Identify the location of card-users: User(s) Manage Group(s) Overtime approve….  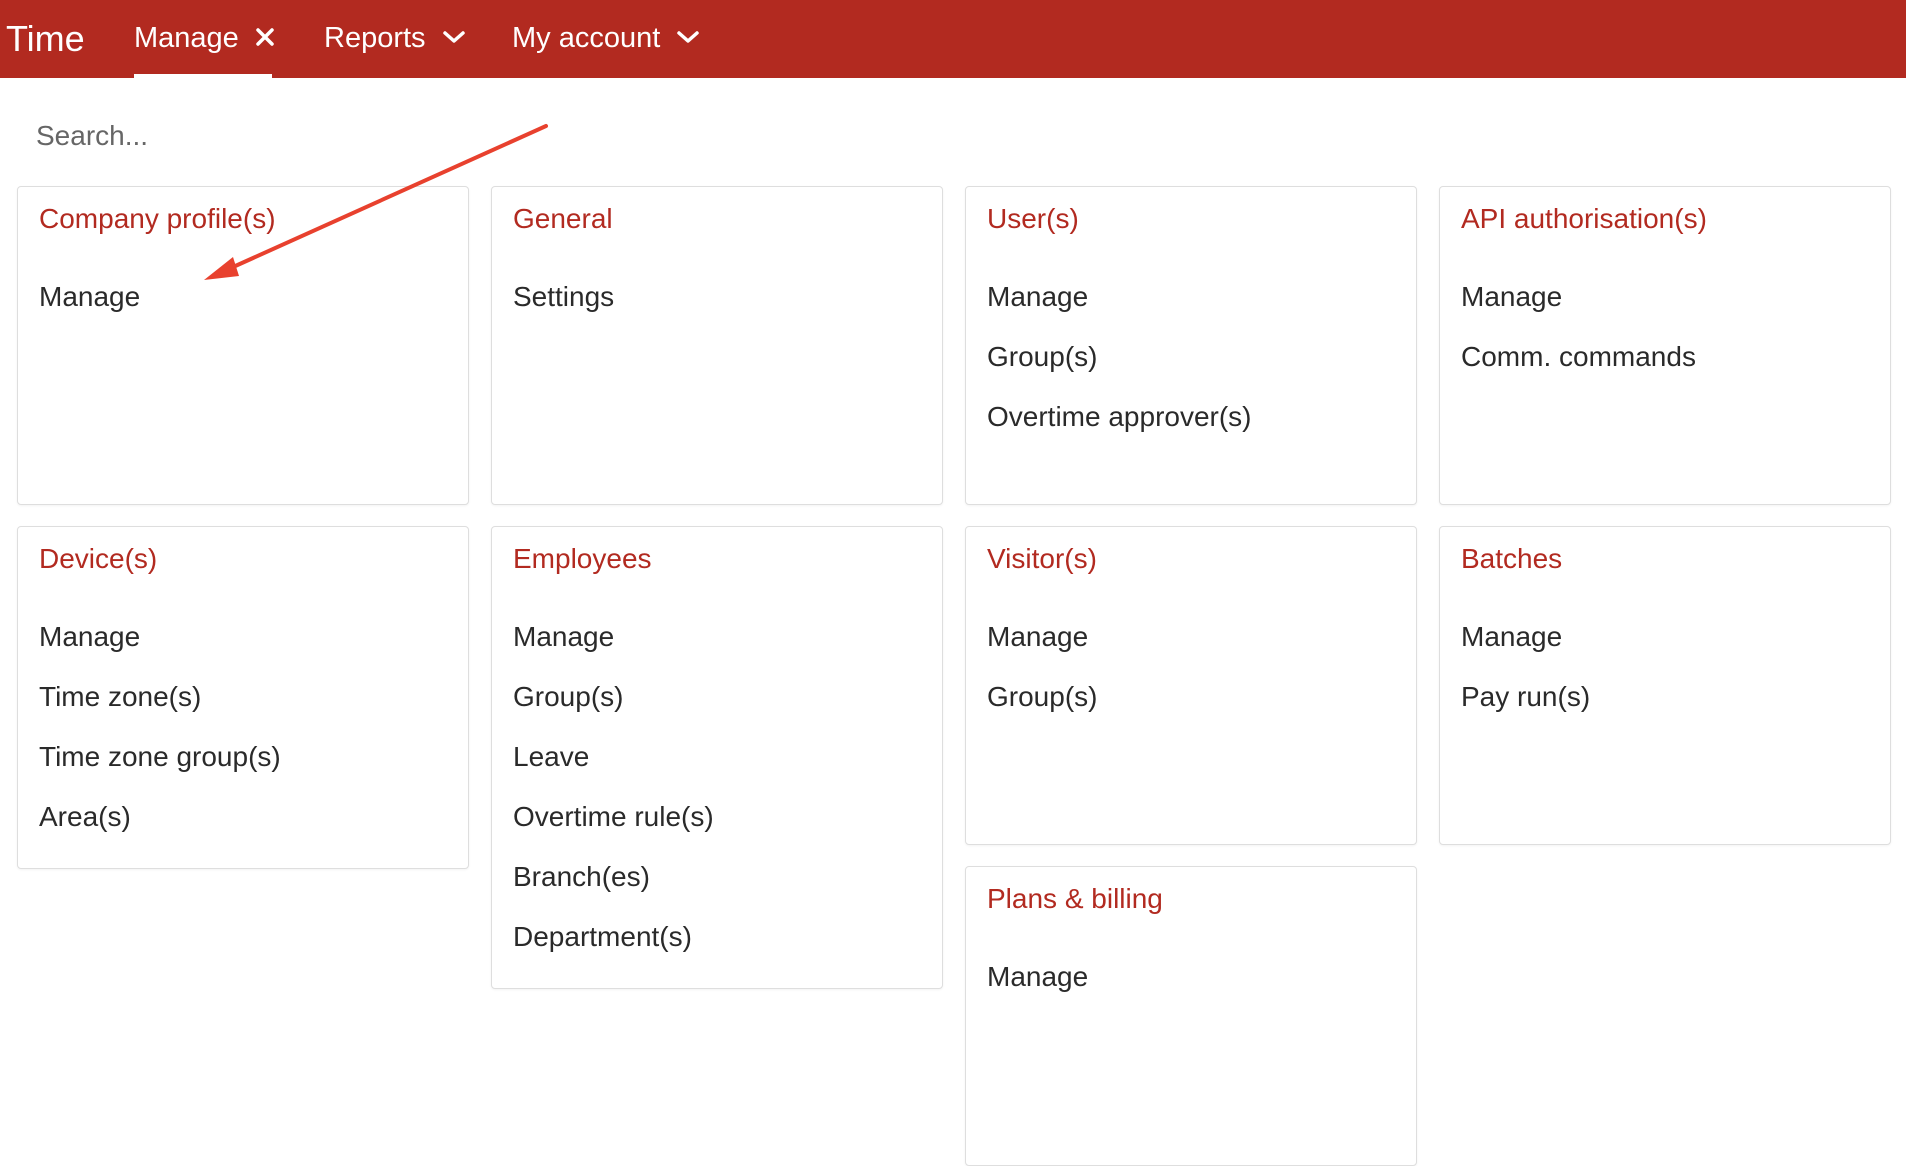
(1191, 345).